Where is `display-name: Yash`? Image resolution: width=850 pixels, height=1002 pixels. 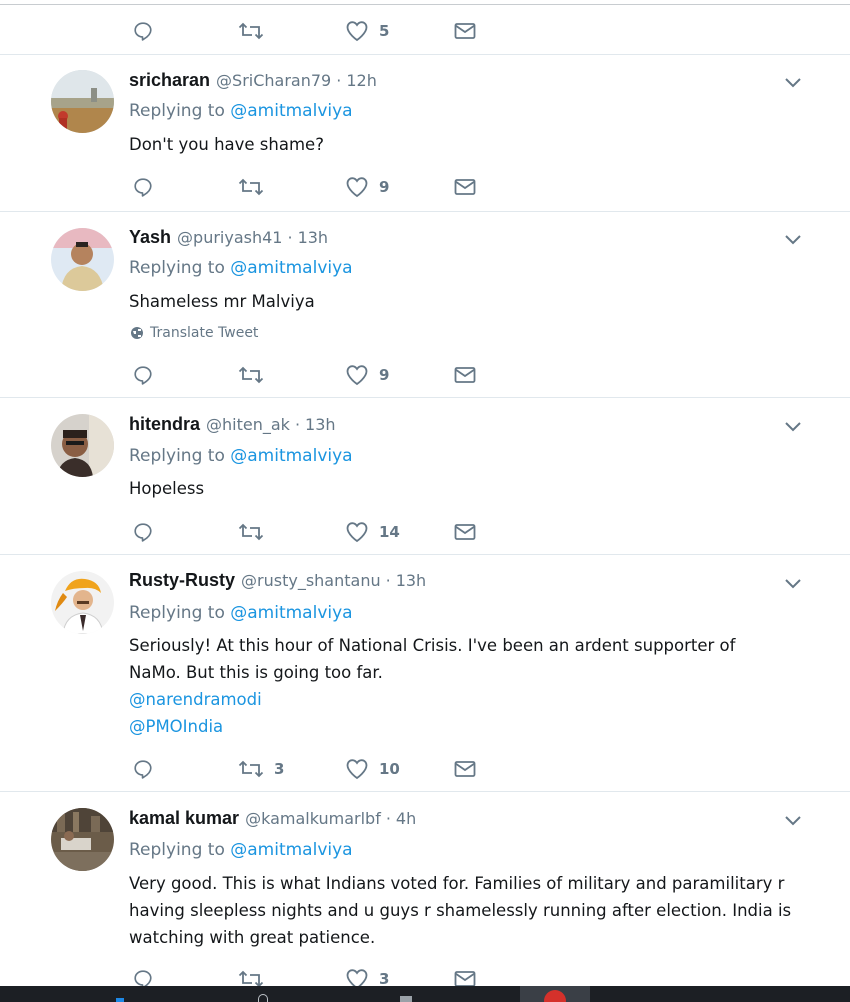
display-name: Yash is located at coordinates (150, 237).